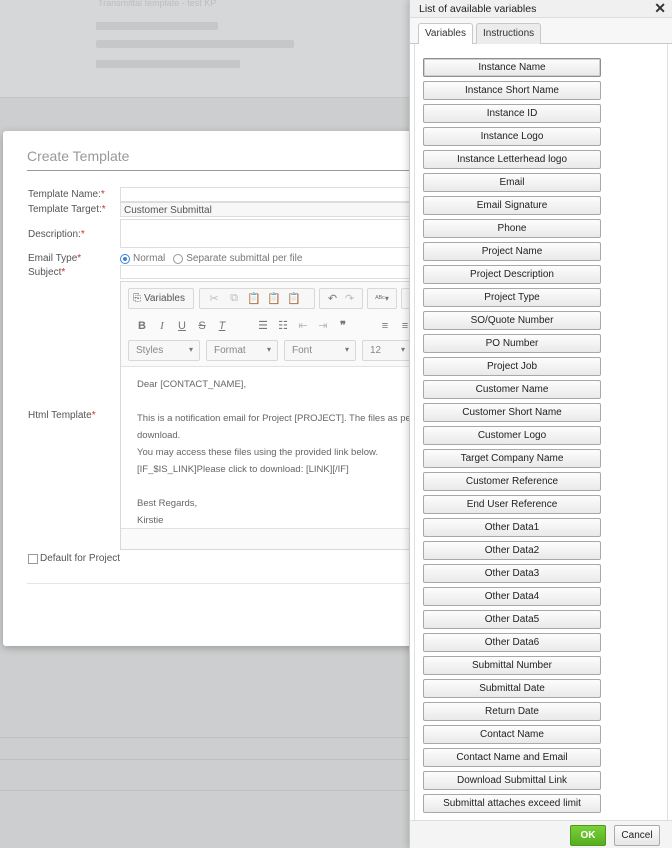 The height and width of the screenshot is (848, 672). Describe the element at coordinates (263, 326) in the screenshot. I see `numbered-list-icon: ☰` at that location.